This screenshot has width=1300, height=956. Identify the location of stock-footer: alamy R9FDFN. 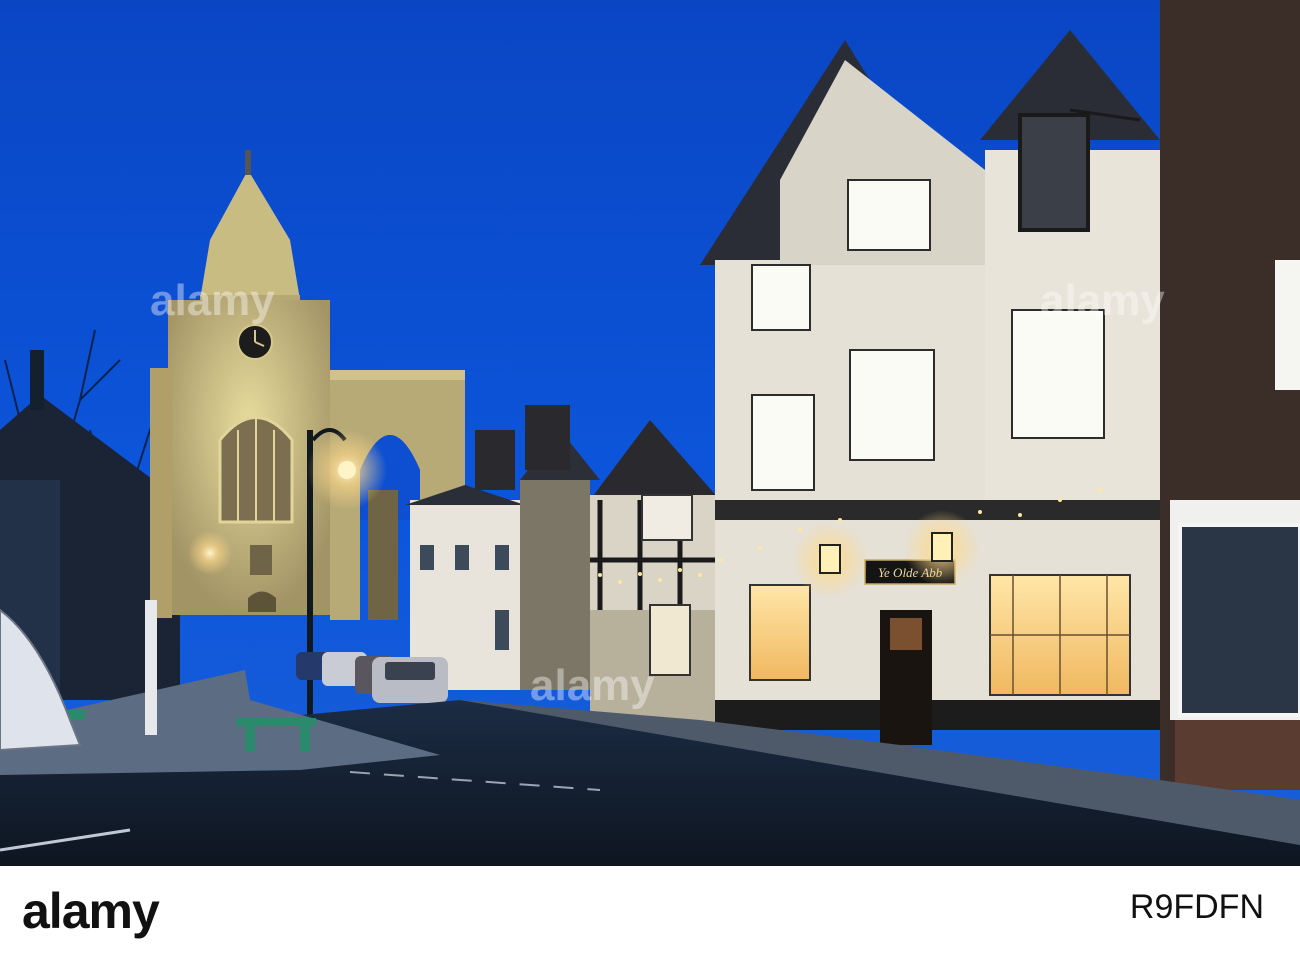
(650, 911).